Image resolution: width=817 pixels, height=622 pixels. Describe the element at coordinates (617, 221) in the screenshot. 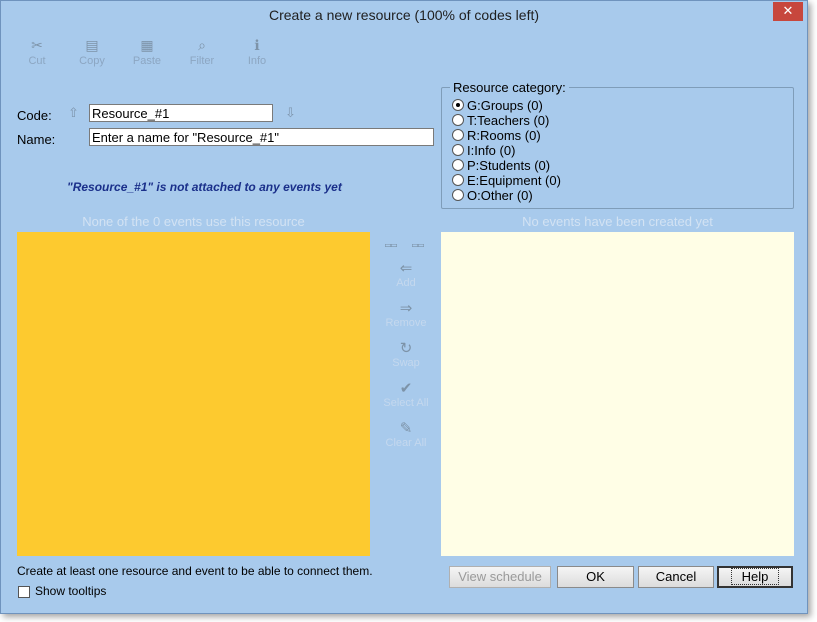

I see `right-list-caption: No events have been created yet` at that location.